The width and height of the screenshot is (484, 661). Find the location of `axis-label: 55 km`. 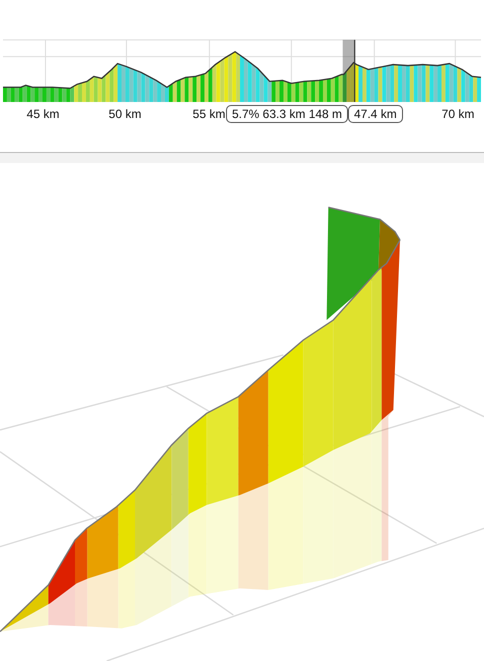

axis-label: 55 km is located at coordinates (209, 113).